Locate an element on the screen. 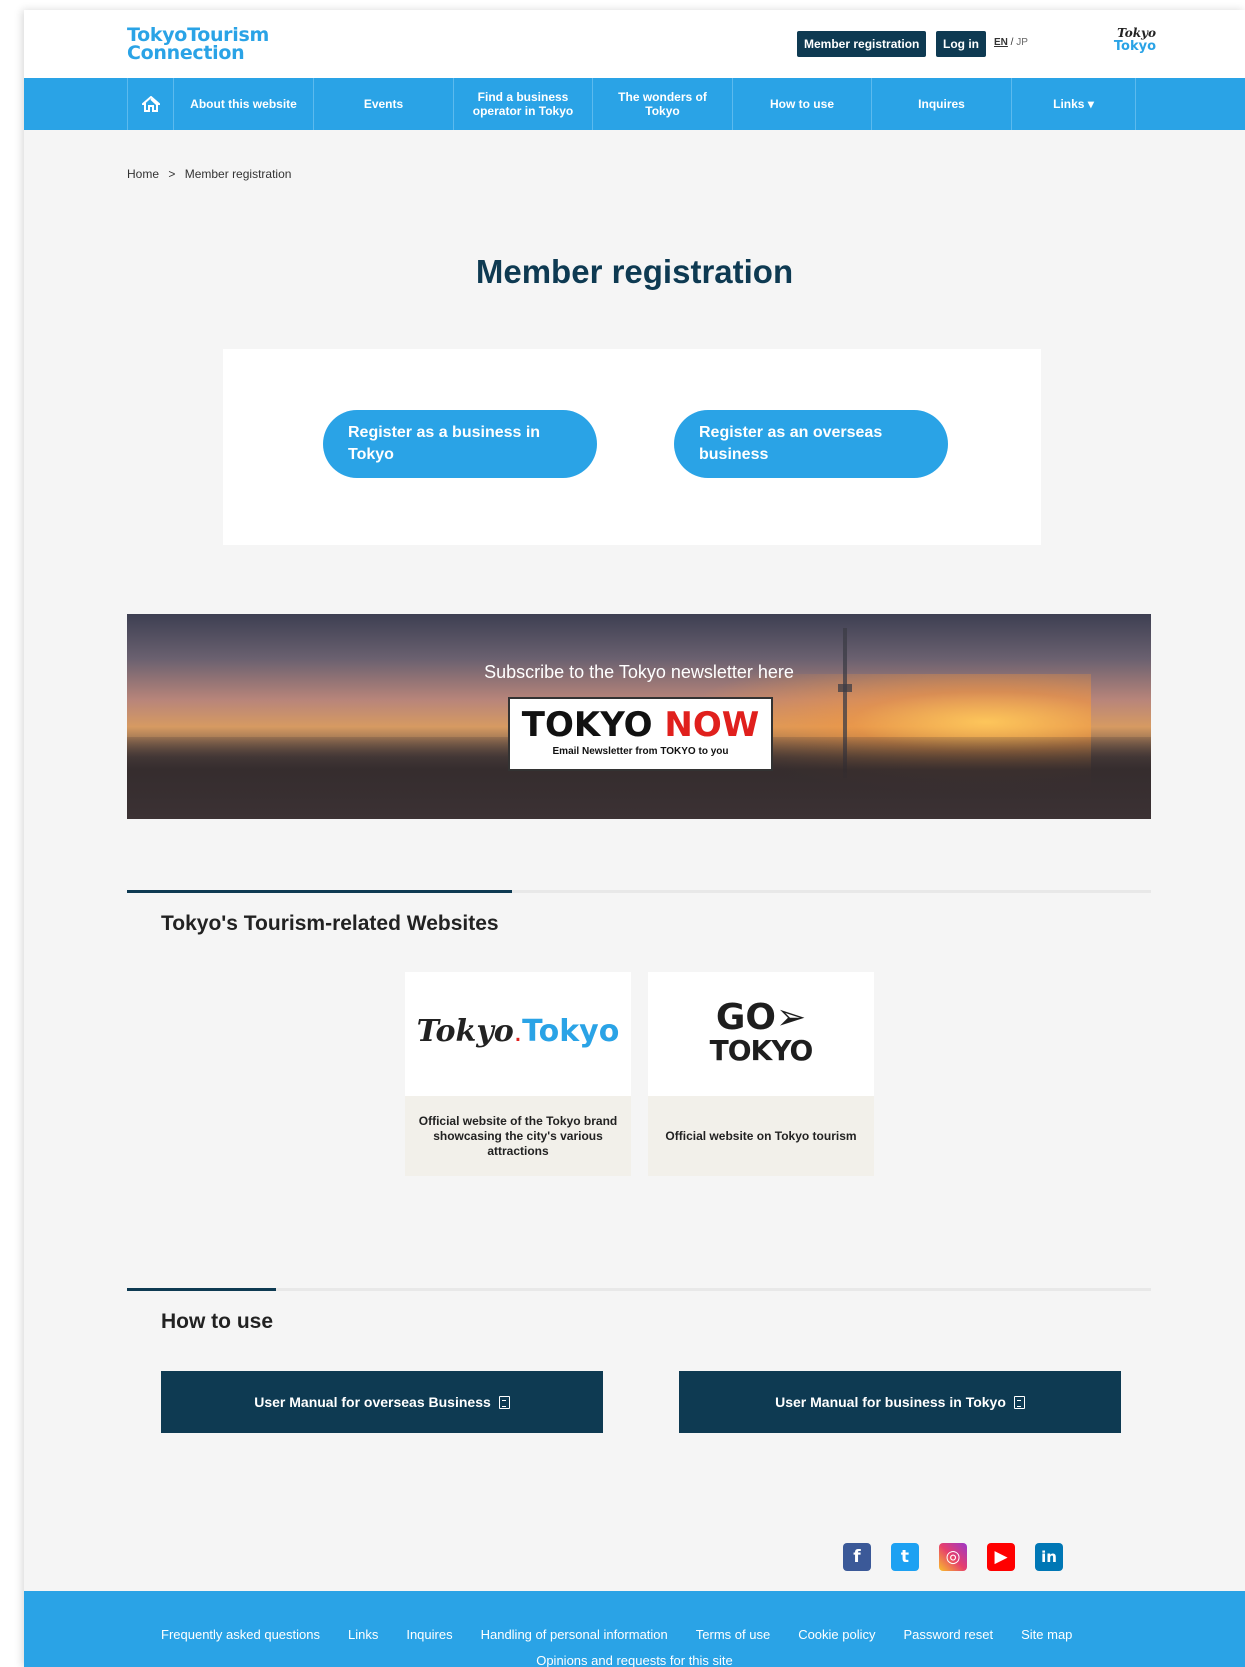 Image resolution: width=1245 pixels, height=1667 pixels. lang-jp-link: JP is located at coordinates (1022, 42).